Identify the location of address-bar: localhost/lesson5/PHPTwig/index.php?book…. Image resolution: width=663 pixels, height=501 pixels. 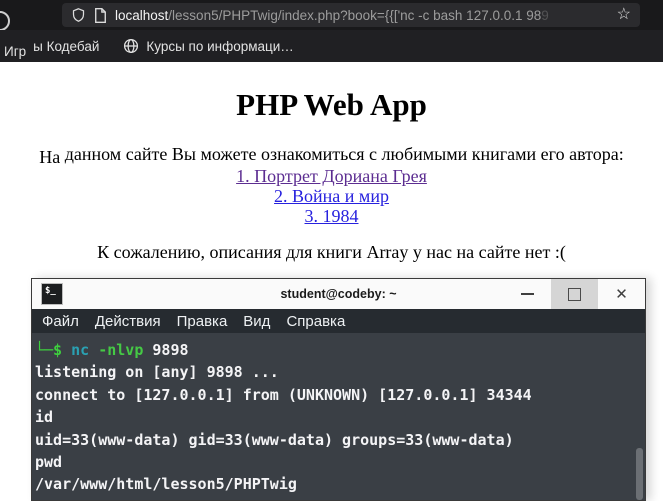
(351, 15).